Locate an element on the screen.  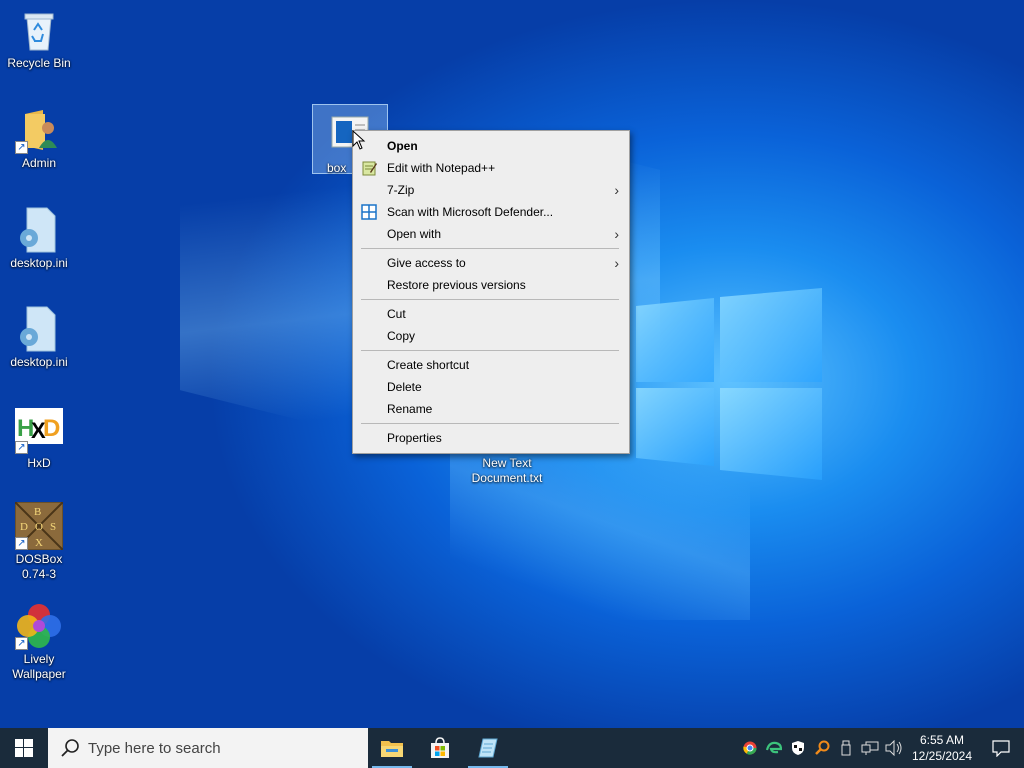
taskbar: Type here to search 6:55 AM 12/25/2024 is located at coordinates (512, 748).